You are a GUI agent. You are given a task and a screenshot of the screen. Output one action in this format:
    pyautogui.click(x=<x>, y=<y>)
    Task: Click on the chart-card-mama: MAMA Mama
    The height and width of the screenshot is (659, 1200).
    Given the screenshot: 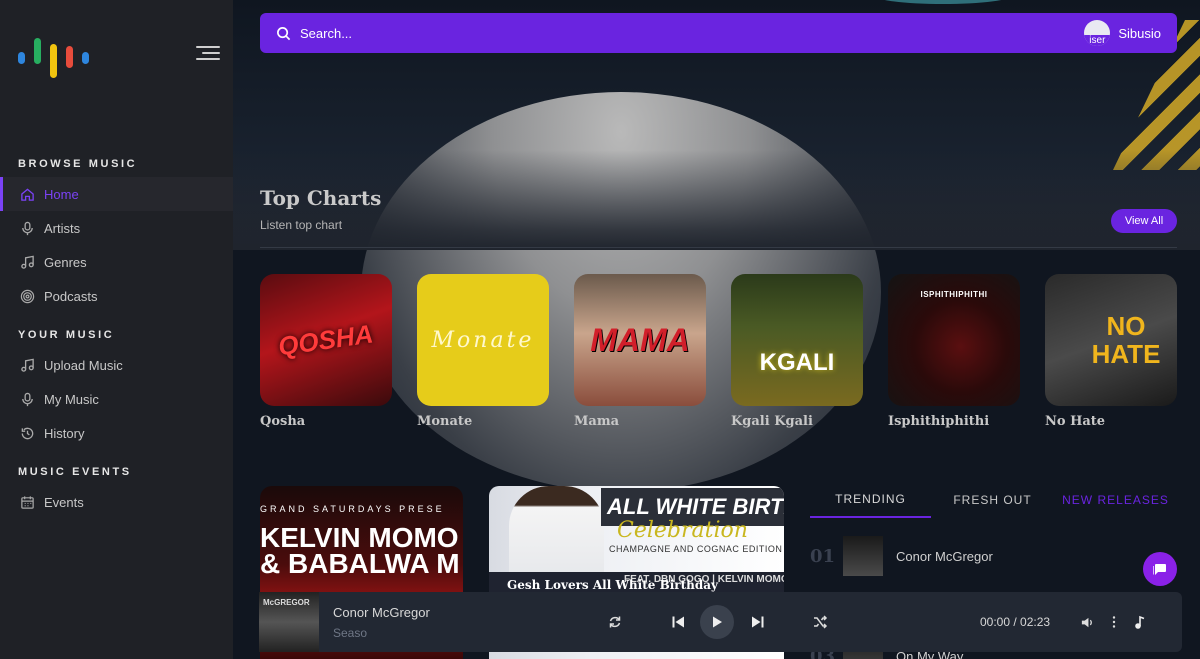 What is the action you would take?
    pyautogui.click(x=640, y=351)
    